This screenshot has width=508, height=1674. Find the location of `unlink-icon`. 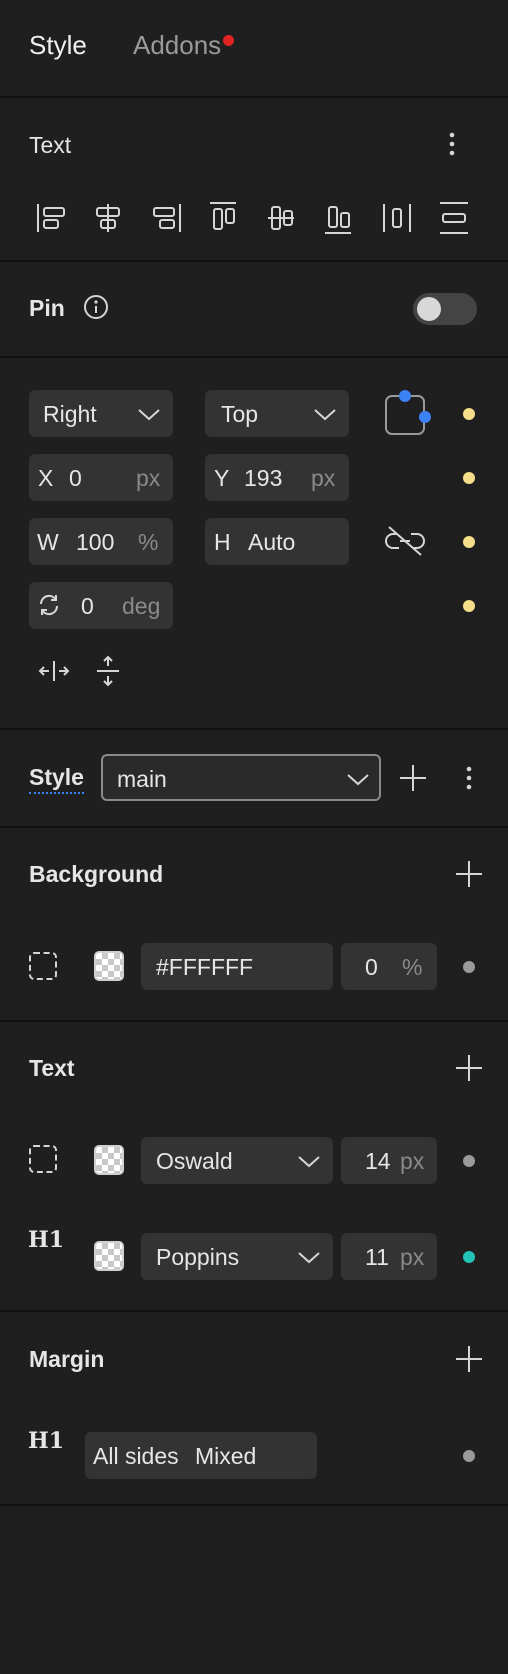

unlink-icon is located at coordinates (405, 541).